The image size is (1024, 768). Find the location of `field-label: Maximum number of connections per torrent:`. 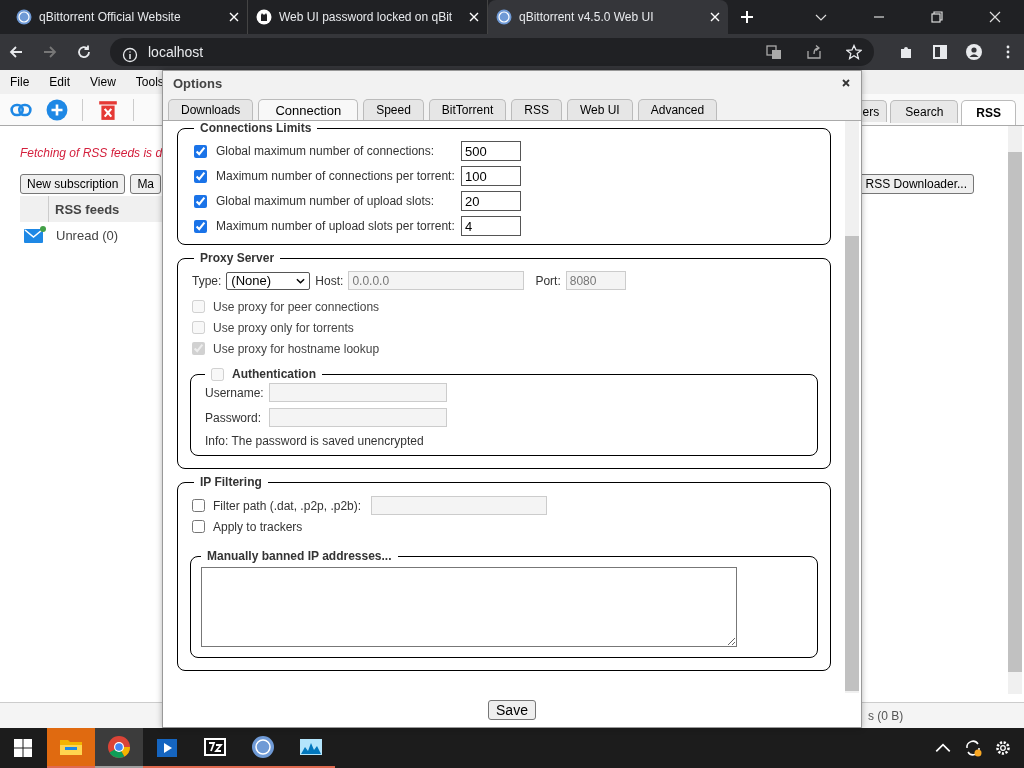

field-label: Maximum number of connections per torrent: is located at coordinates (336, 176).